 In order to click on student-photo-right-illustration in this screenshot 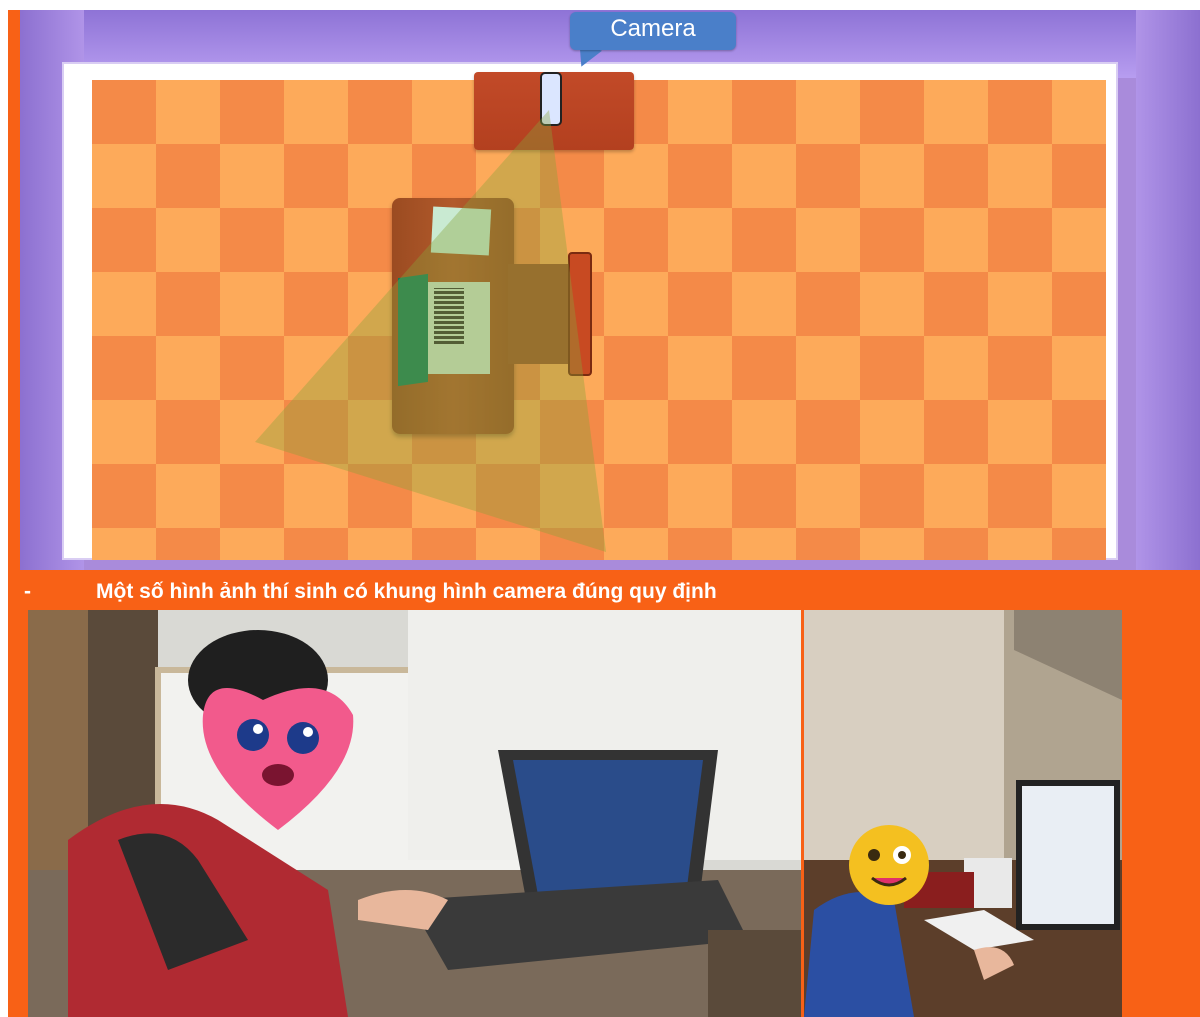, I will do `click(963, 813)`.